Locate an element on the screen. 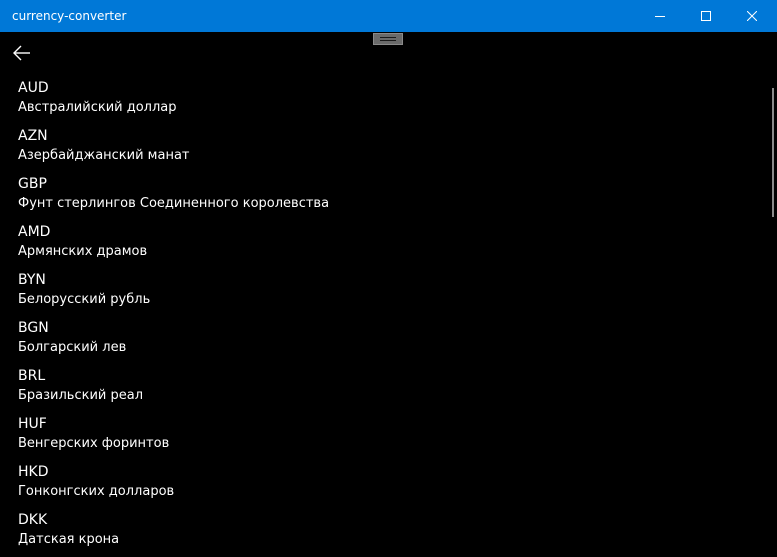 The width and height of the screenshot is (777, 557). list-item: BGN Болгарский лев is located at coordinates (385, 340).